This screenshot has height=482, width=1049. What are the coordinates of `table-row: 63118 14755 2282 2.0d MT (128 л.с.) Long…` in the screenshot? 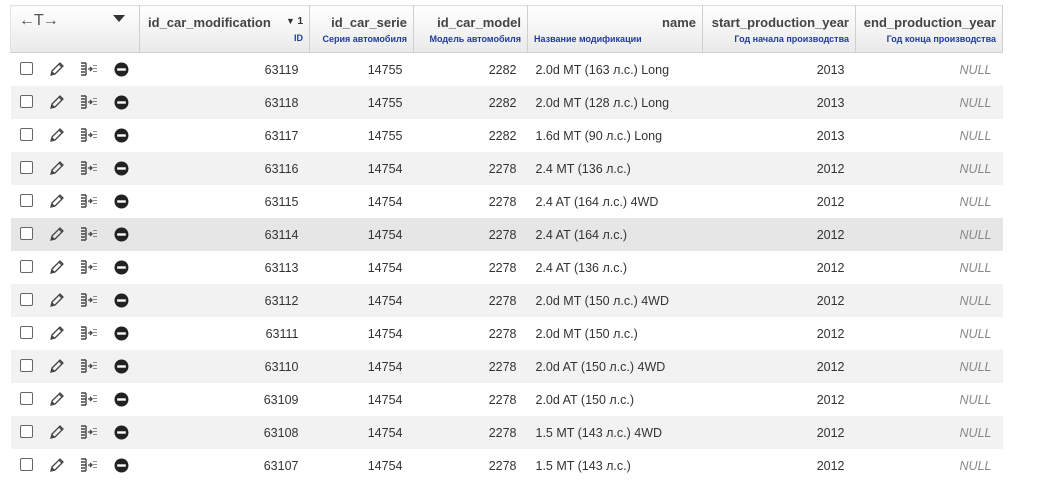 It's located at (507, 102).